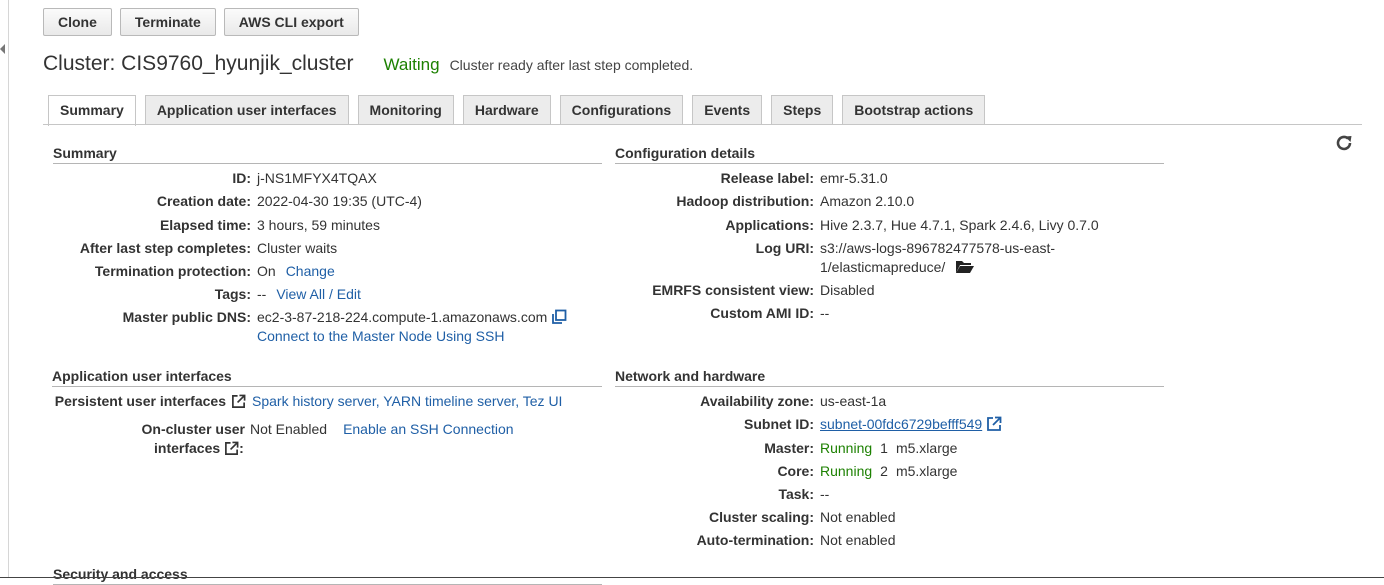 This screenshot has width=1384, height=585. I want to click on status-badge: Waiting, so click(411, 64).